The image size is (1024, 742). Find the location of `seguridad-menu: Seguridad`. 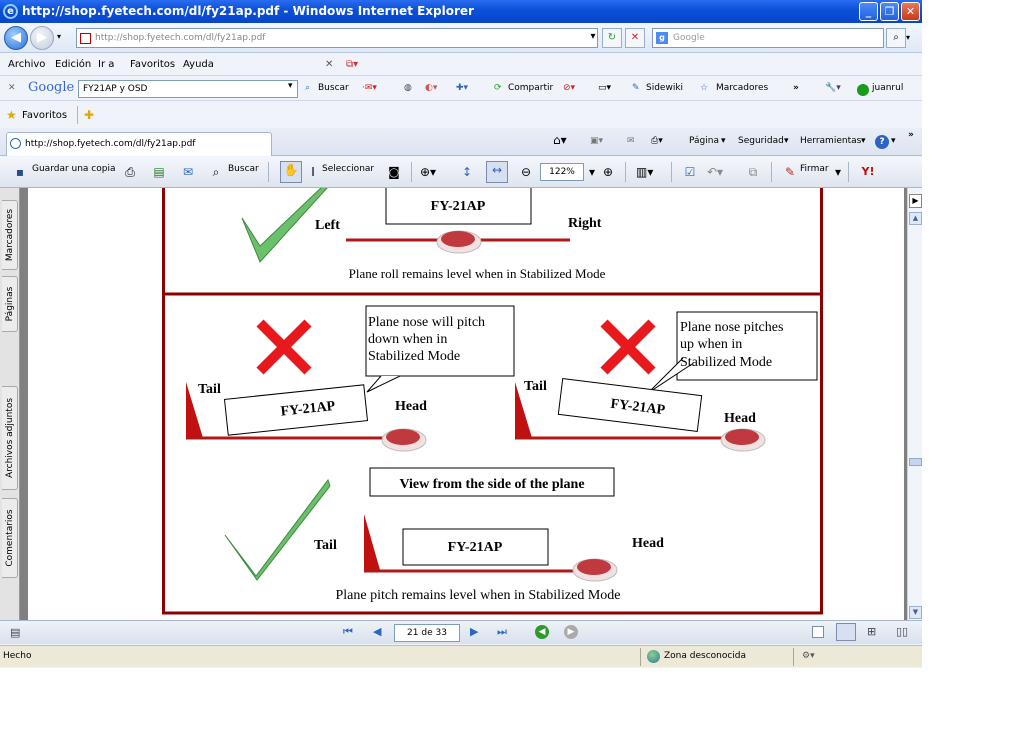

seguridad-menu: Seguridad is located at coordinates (761, 141).